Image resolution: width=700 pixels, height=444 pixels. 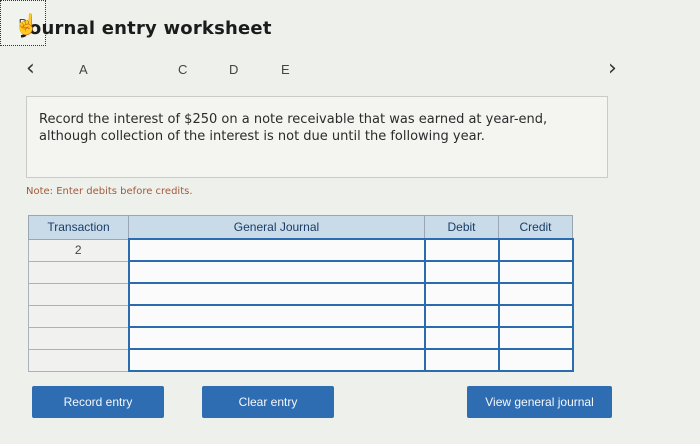 I want to click on header-credit: Credit, so click(x=535, y=227).